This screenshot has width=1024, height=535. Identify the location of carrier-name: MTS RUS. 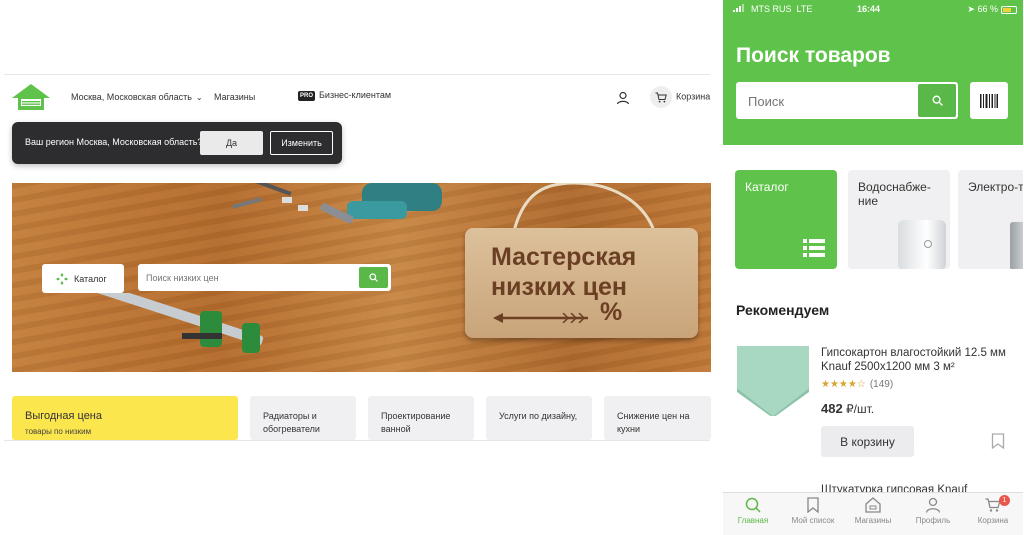
(771, 9).